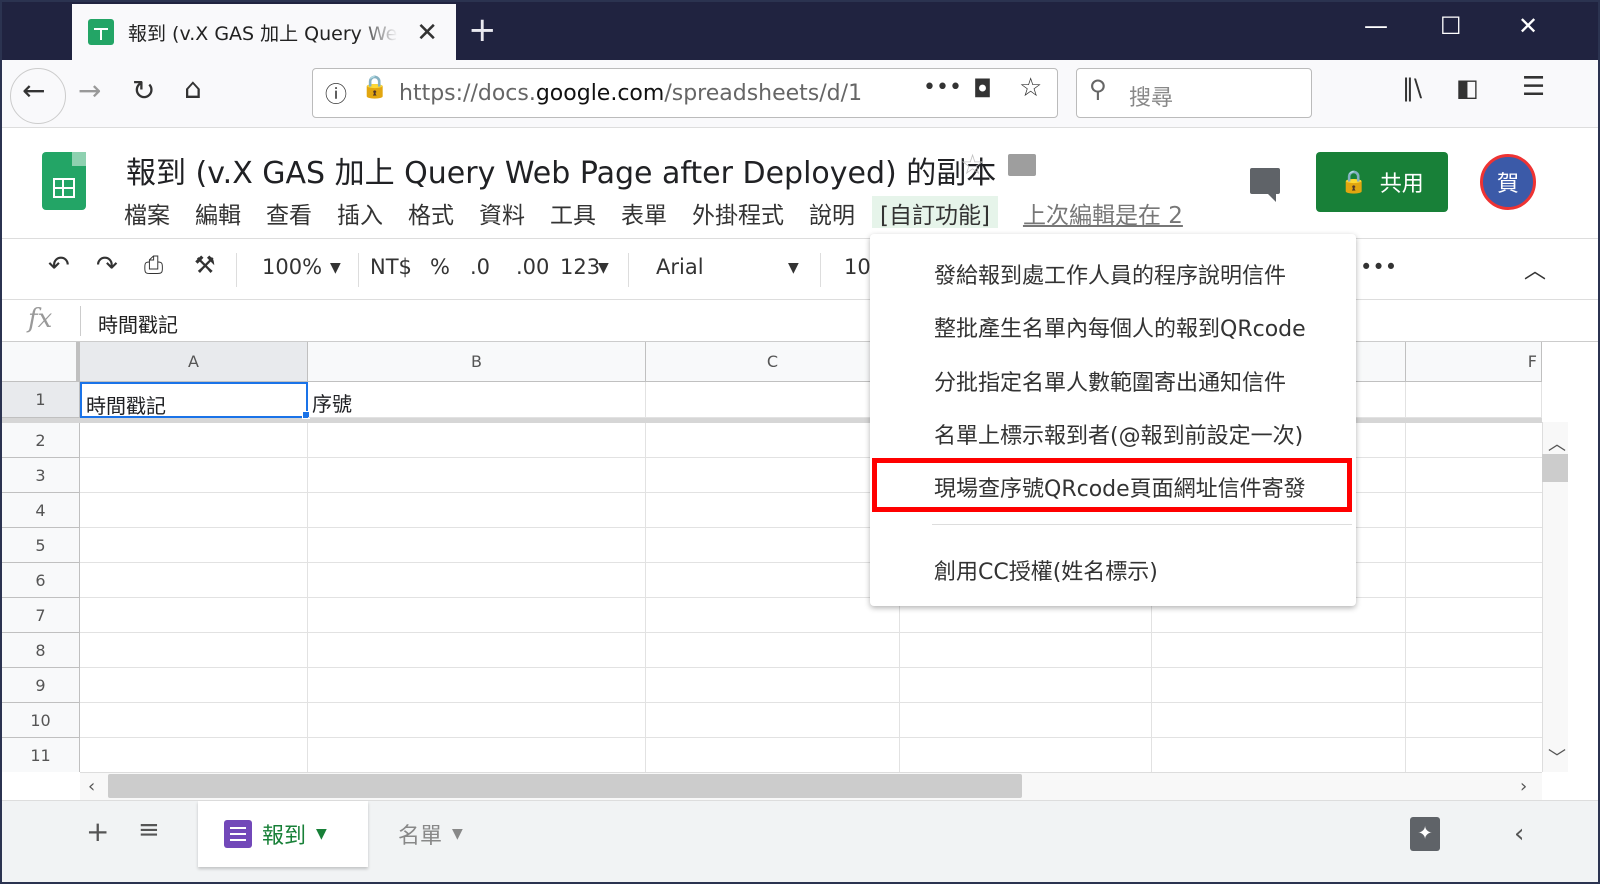 This screenshot has width=1600, height=884. I want to click on menu-insert: 插入, so click(360, 212).